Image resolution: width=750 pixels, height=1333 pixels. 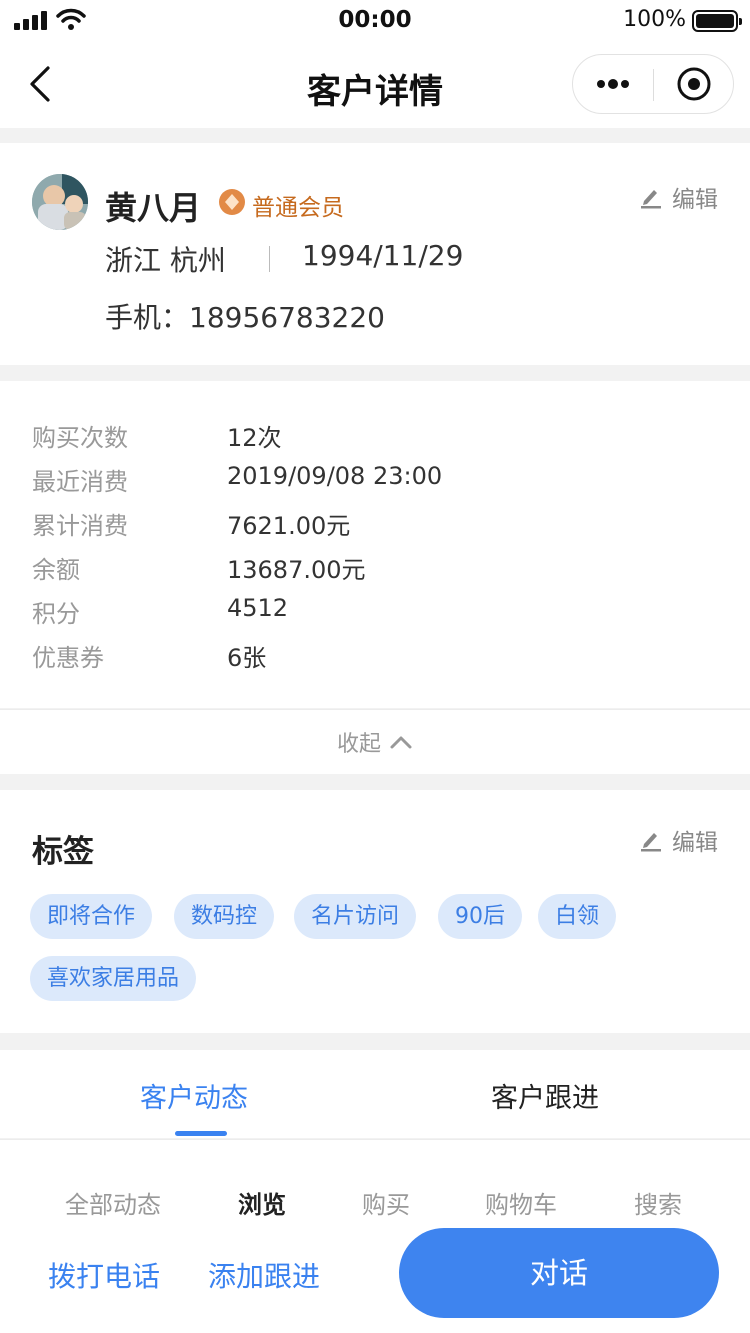 I want to click on tab-customer-activity: 客户动态, so click(x=194, y=1095).